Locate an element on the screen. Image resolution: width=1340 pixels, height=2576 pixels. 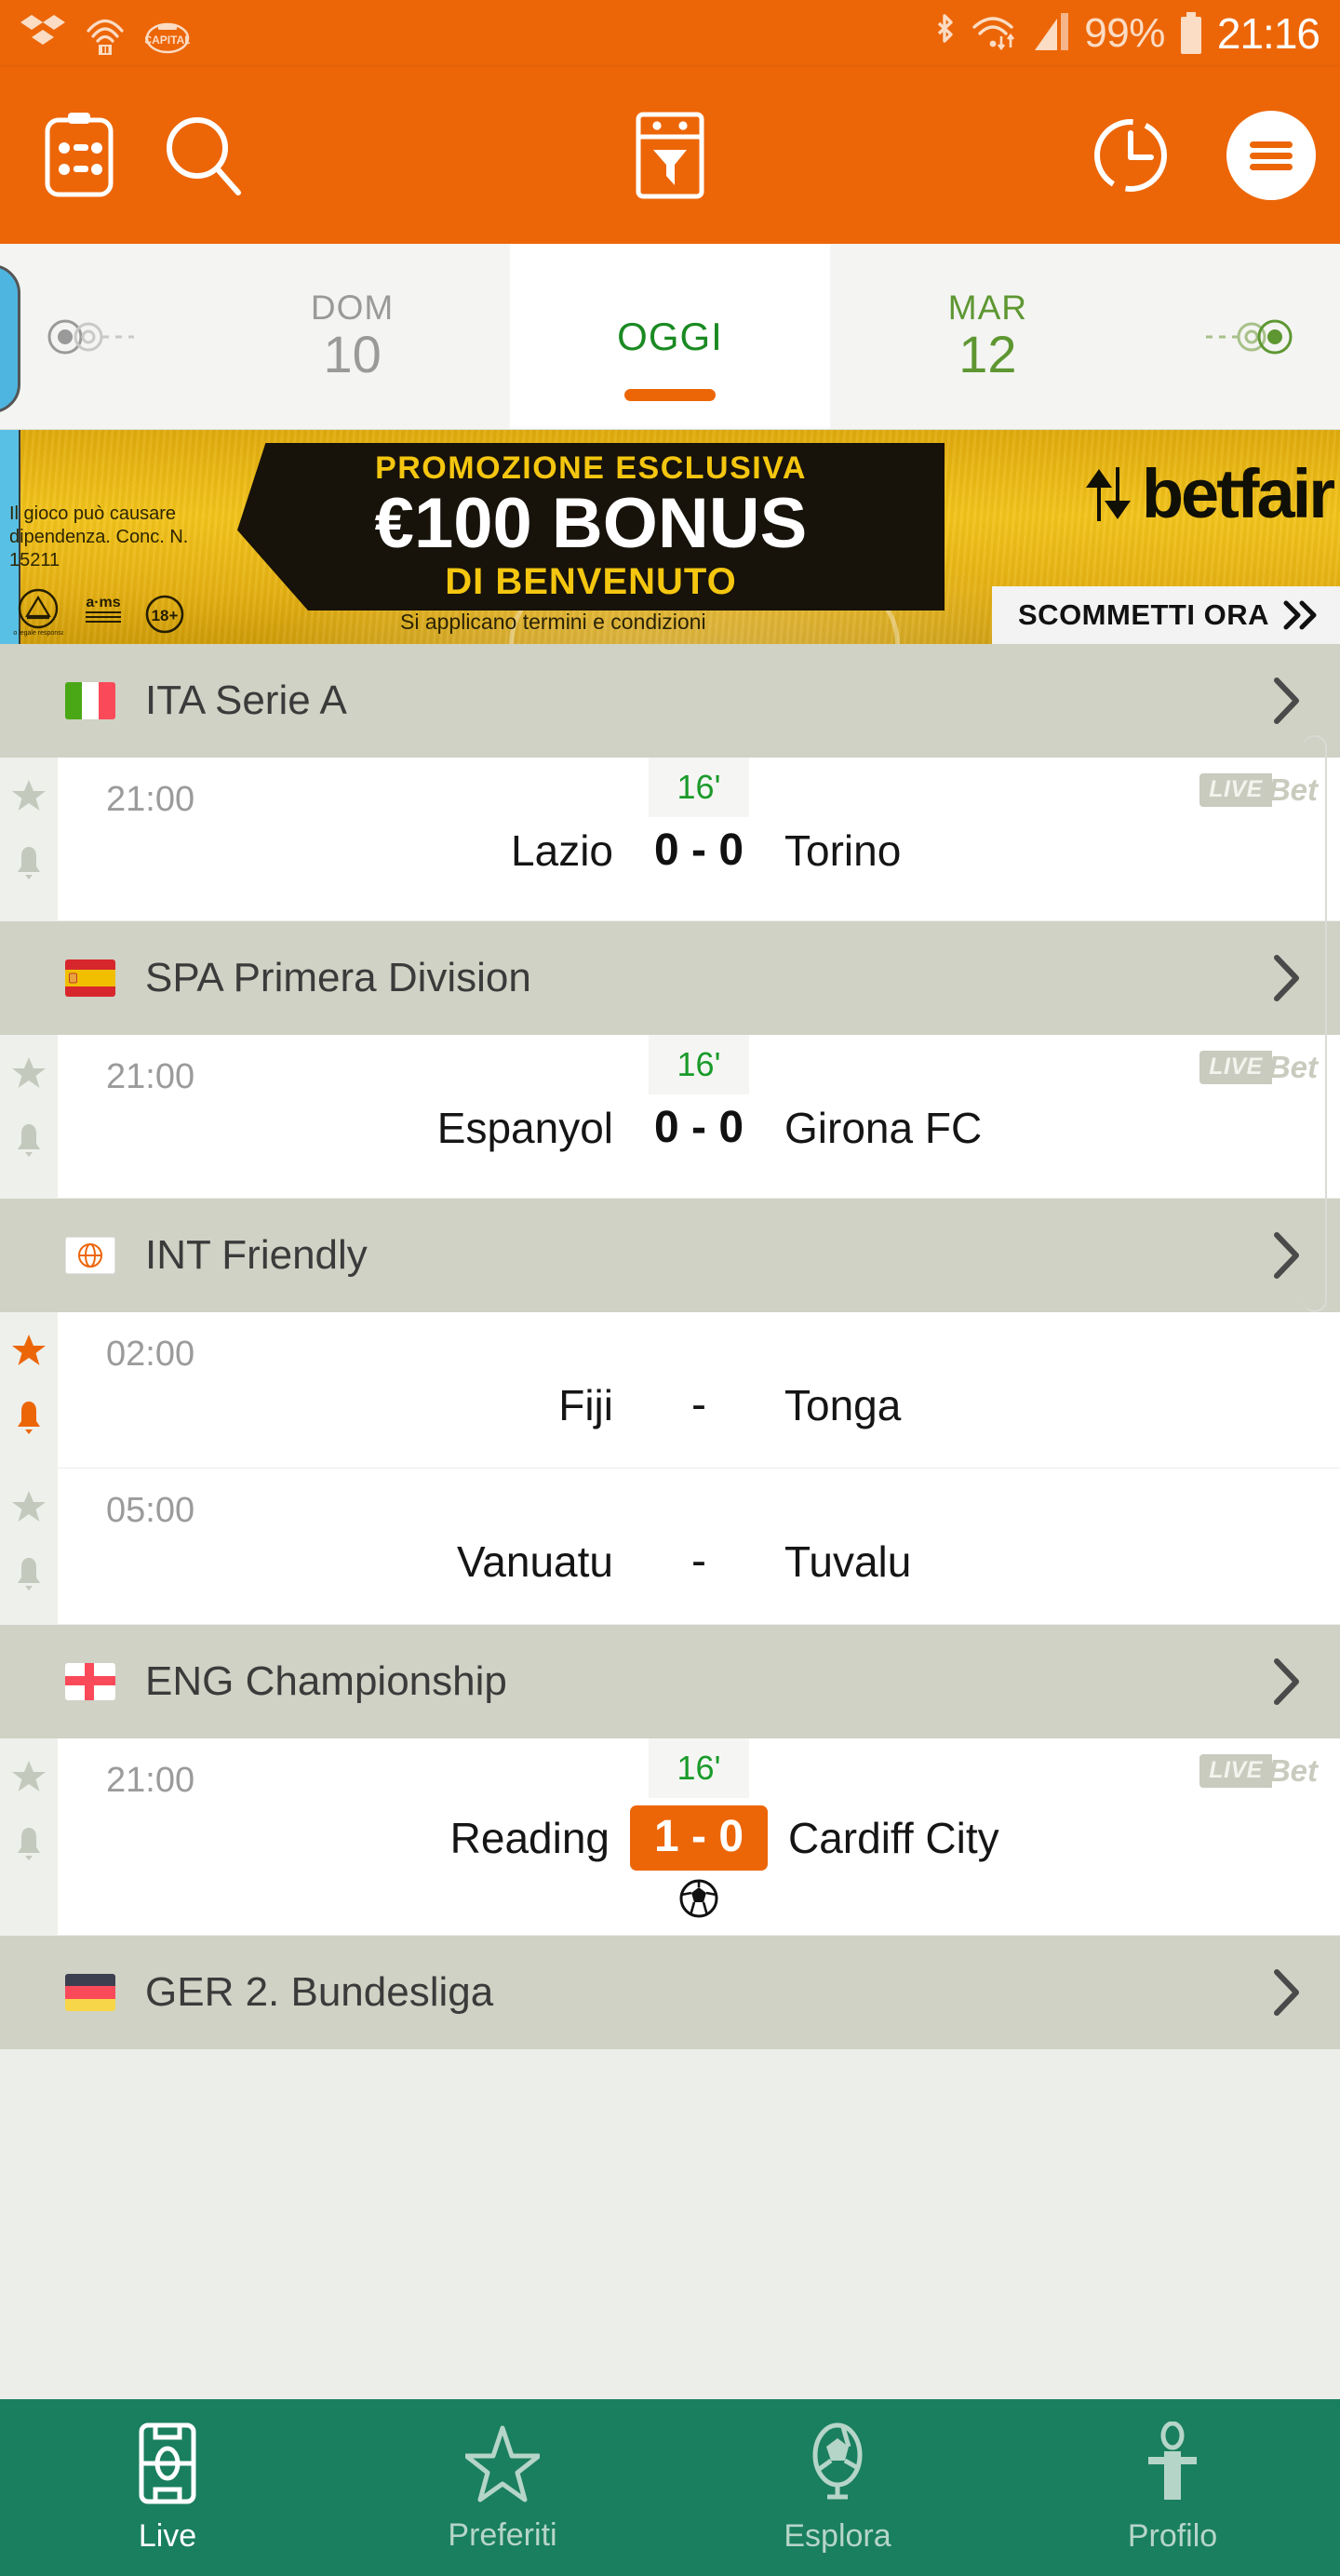
date-day-label: 12 is located at coordinates (988, 353).